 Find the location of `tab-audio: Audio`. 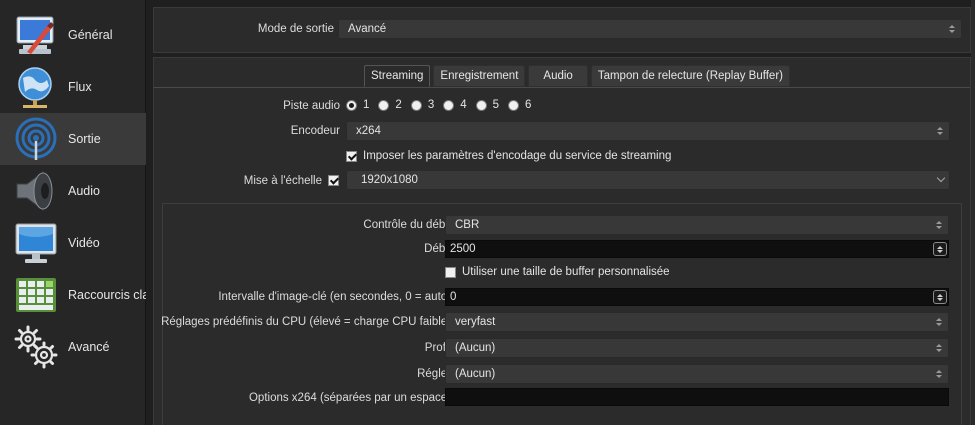

tab-audio: Audio is located at coordinates (558, 76).